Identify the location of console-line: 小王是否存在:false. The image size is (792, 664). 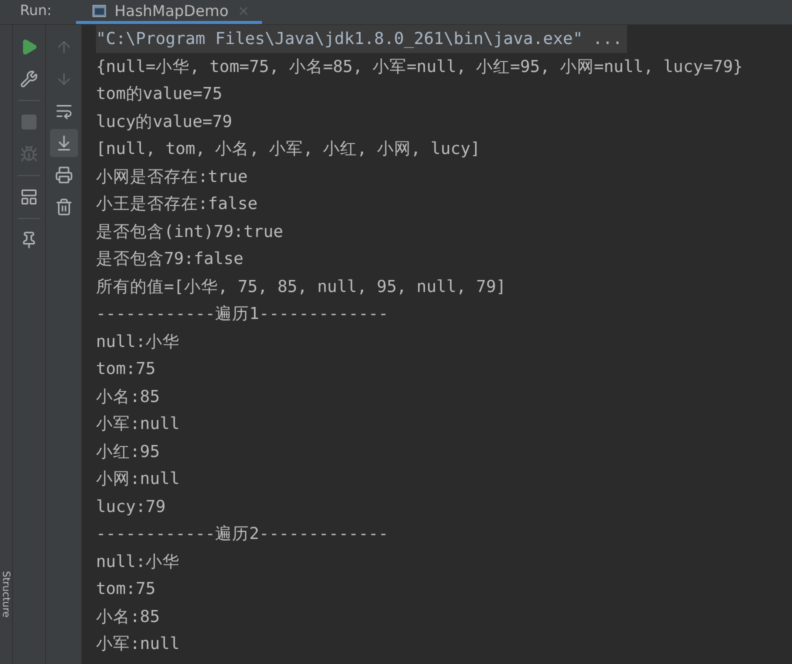
(177, 204).